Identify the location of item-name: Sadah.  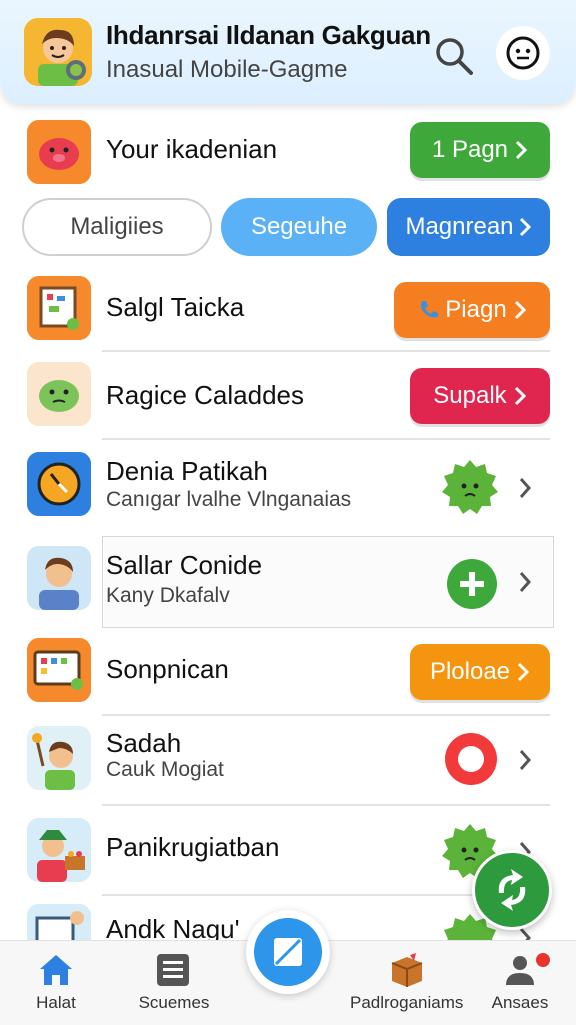
(144, 743).